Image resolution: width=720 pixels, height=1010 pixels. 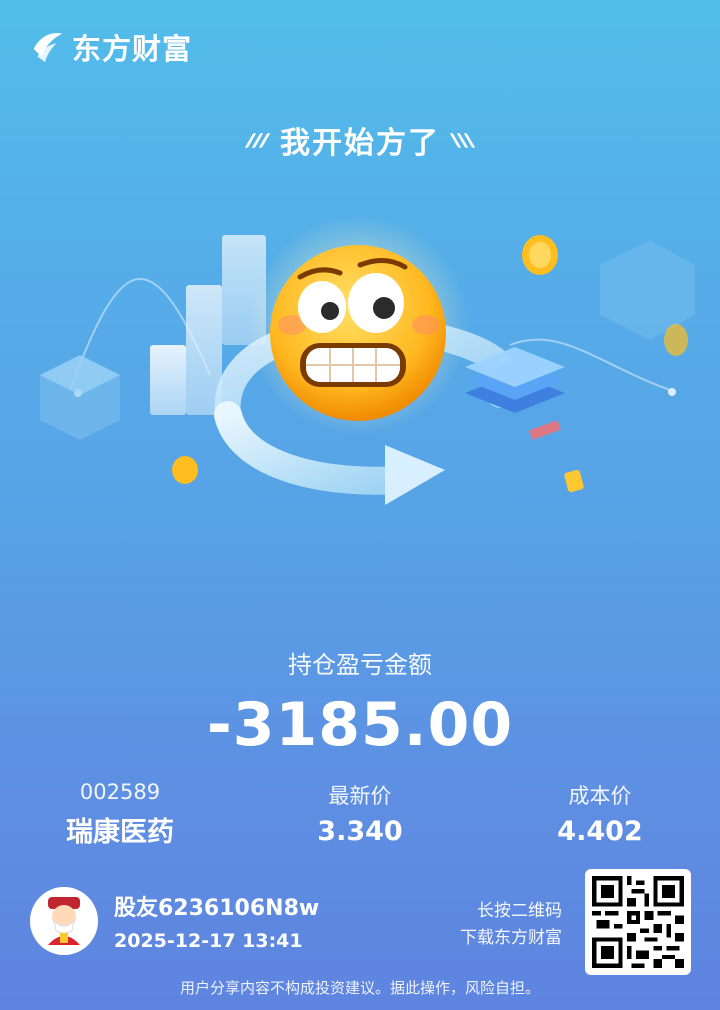 I want to click on logo-icon, so click(x=48, y=48).